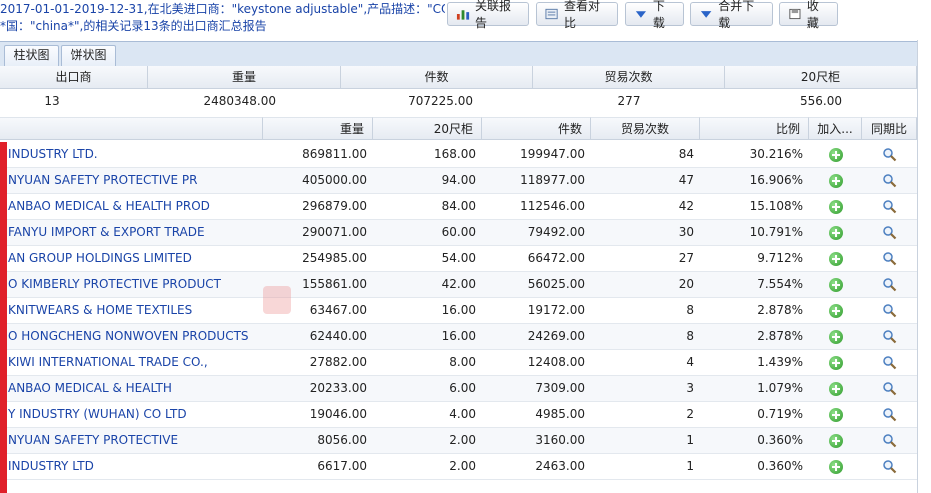  I want to click on merge-download-icon, so click(706, 14).